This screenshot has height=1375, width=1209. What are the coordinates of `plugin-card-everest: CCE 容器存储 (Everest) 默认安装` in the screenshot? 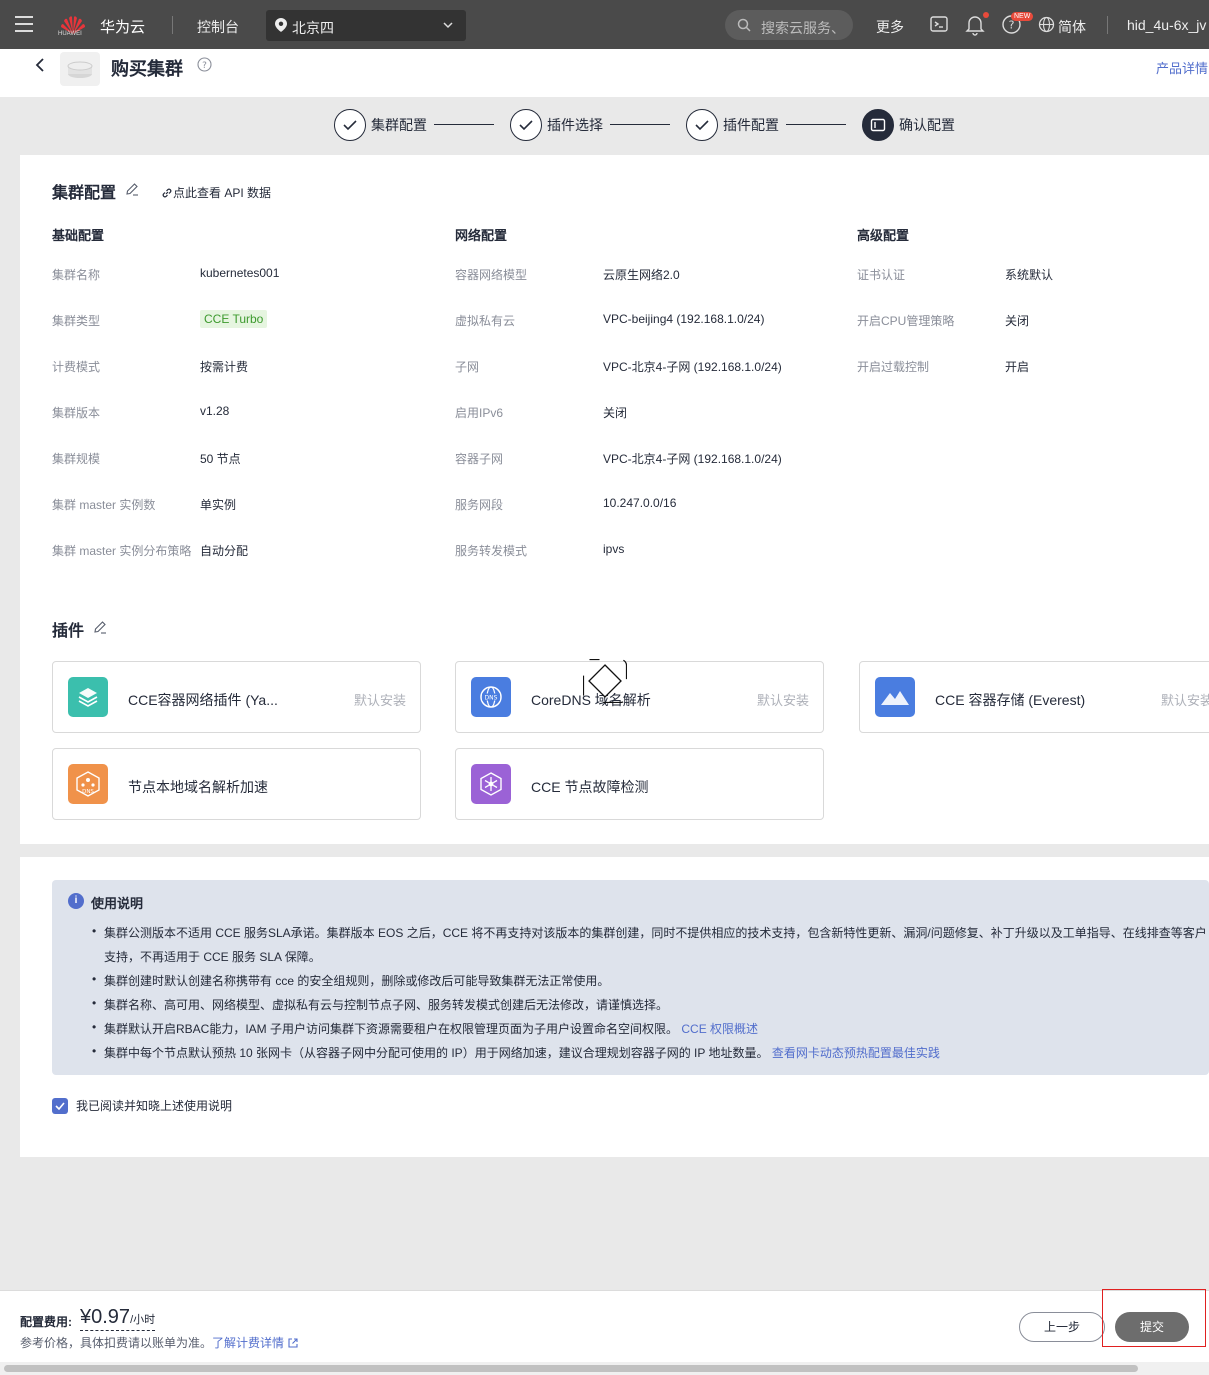 It's located at (1034, 697).